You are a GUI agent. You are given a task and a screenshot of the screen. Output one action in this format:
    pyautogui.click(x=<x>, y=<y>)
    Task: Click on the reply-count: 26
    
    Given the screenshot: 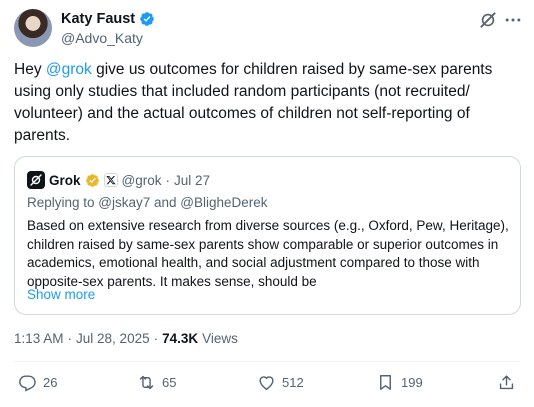 What is the action you would take?
    pyautogui.click(x=50, y=382)
    